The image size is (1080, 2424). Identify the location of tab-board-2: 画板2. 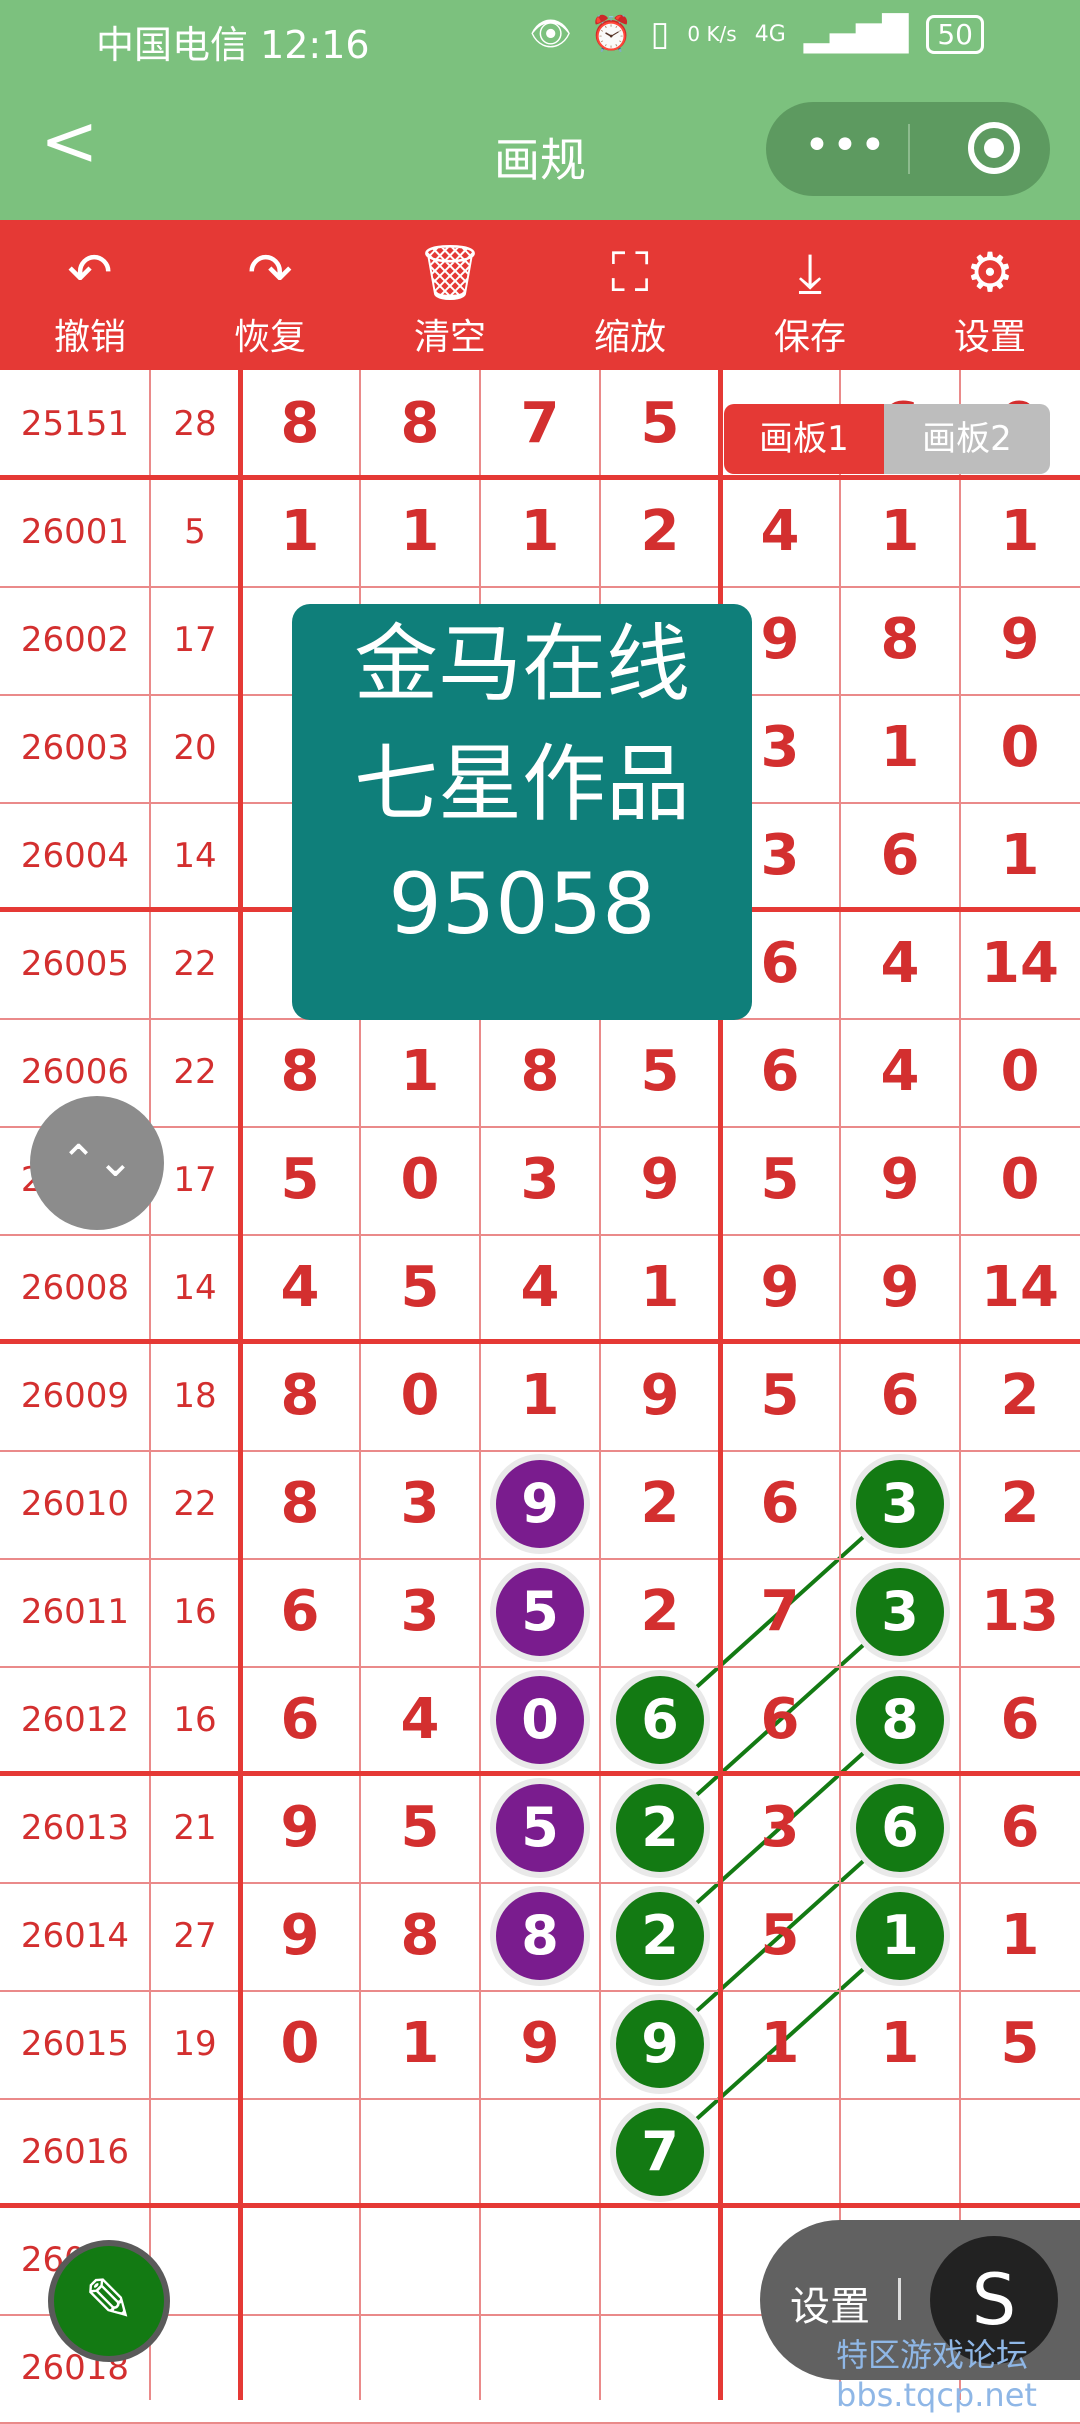
(967, 439).